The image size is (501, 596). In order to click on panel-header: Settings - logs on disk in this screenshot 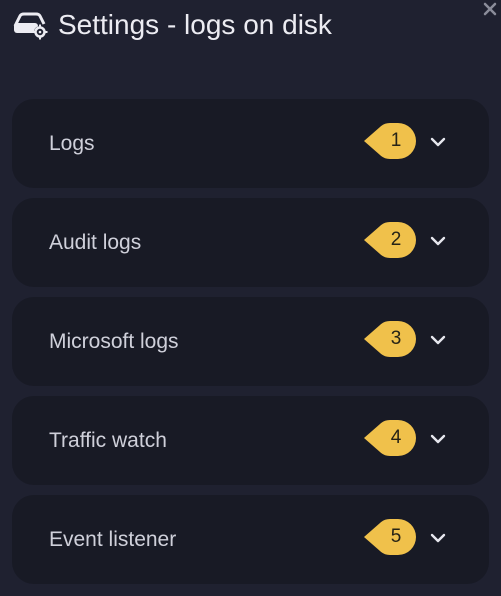, I will do `click(172, 25)`.